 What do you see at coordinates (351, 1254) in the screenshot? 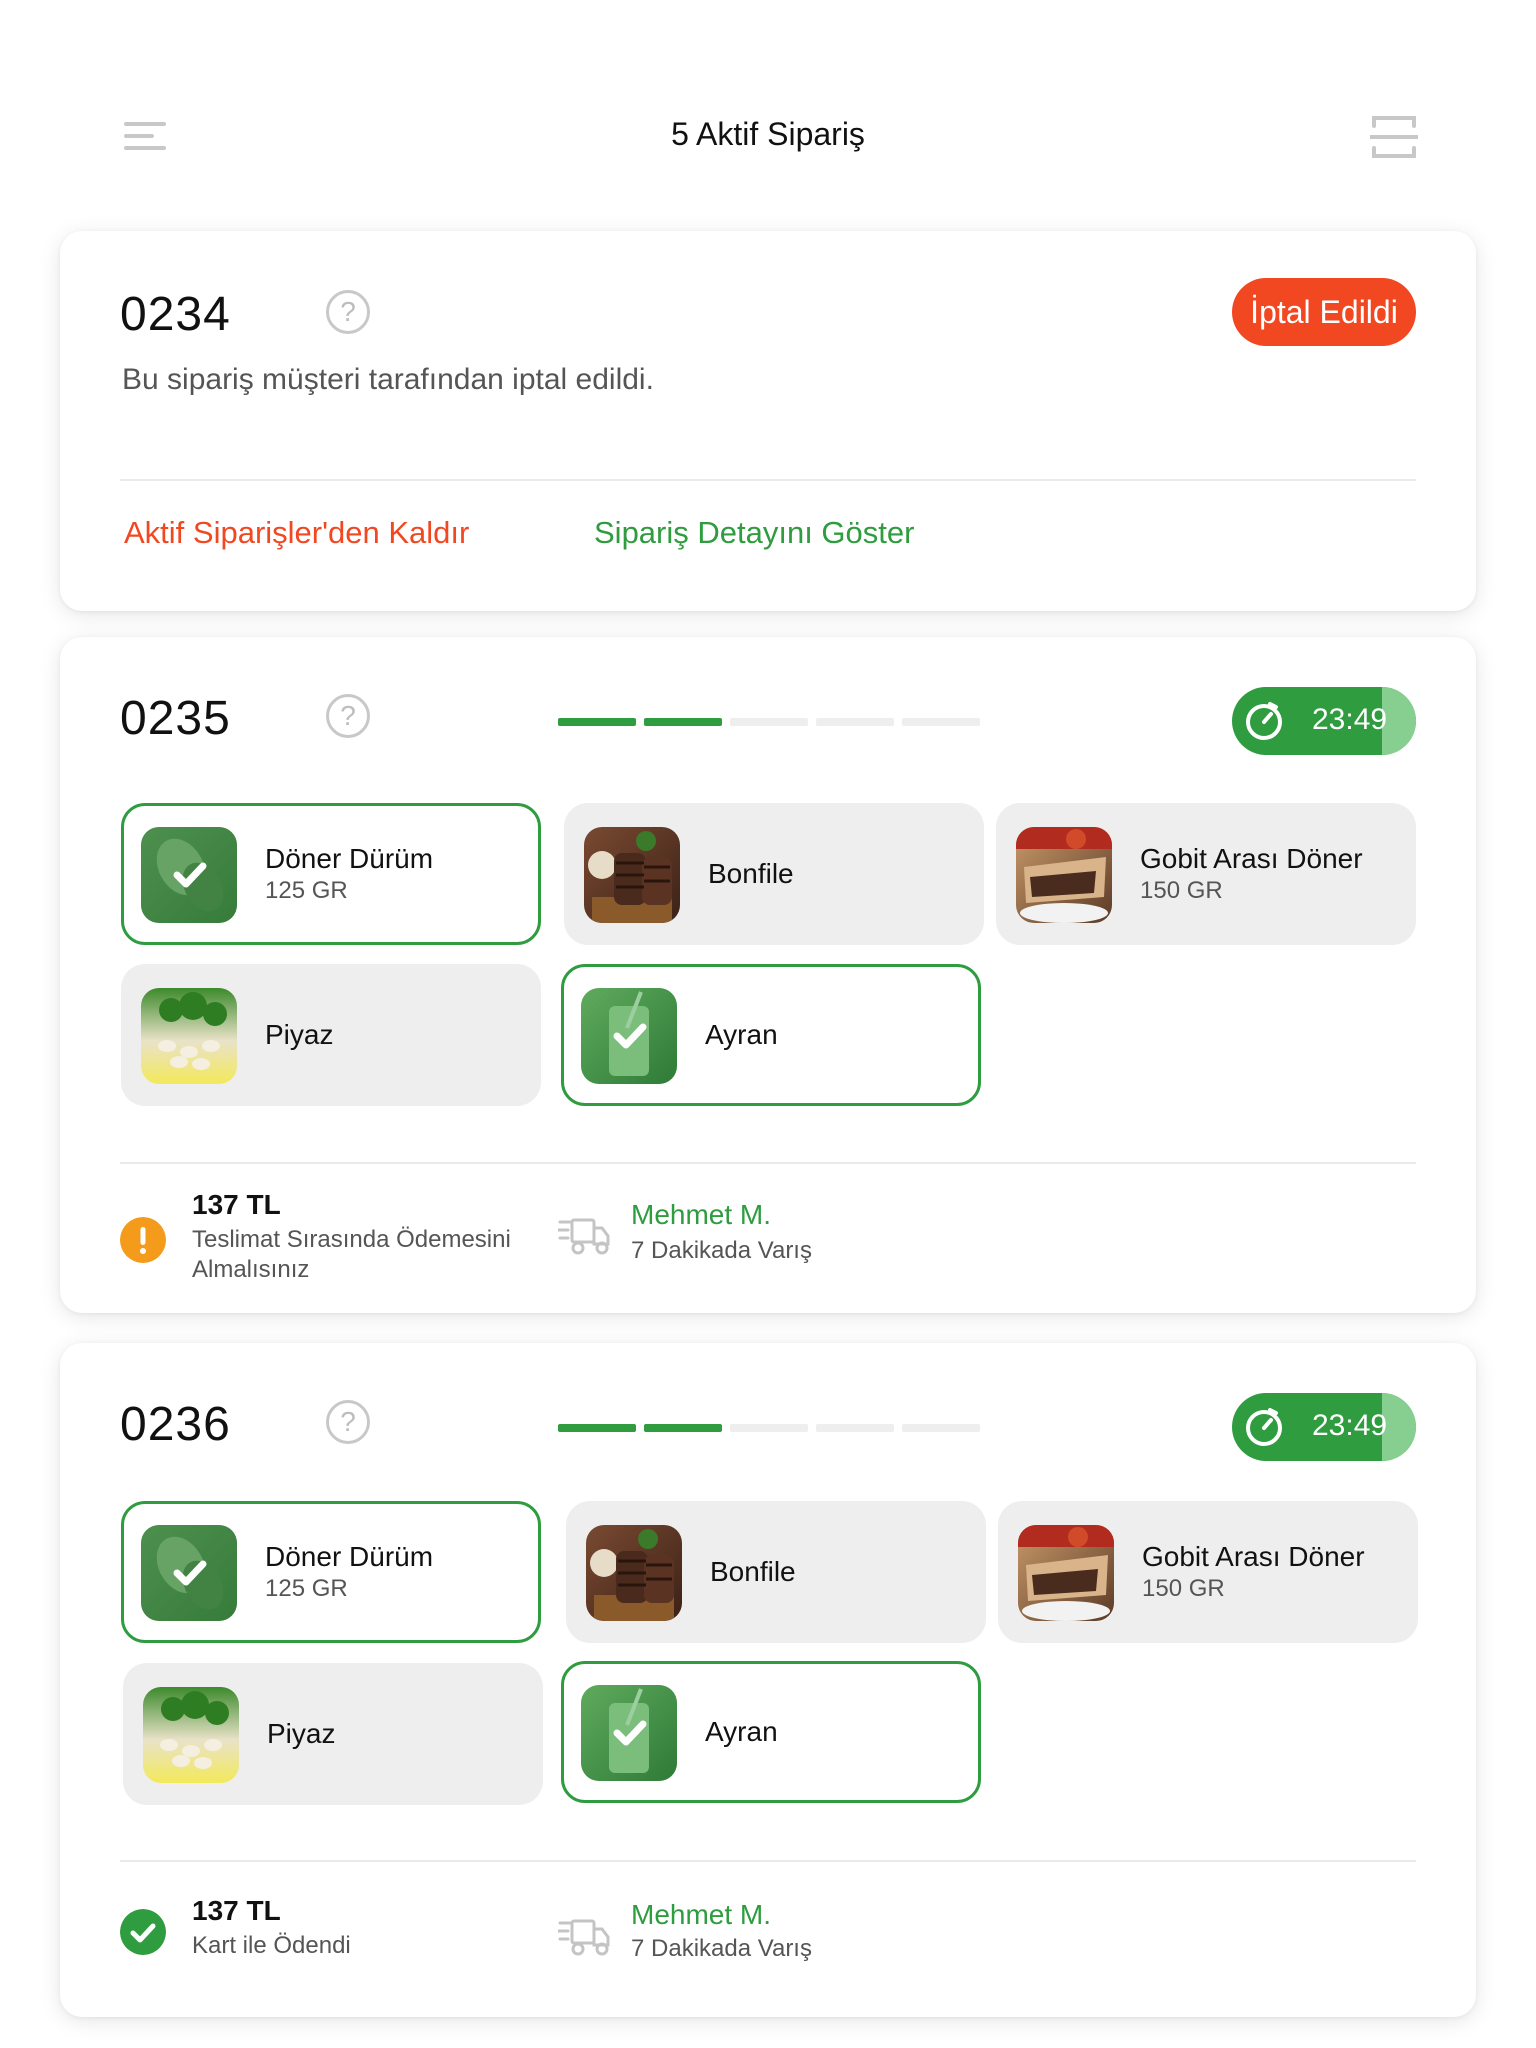
I see `payment-note: Teslimat Sırasında Ödemesini Almalısınız` at bounding box center [351, 1254].